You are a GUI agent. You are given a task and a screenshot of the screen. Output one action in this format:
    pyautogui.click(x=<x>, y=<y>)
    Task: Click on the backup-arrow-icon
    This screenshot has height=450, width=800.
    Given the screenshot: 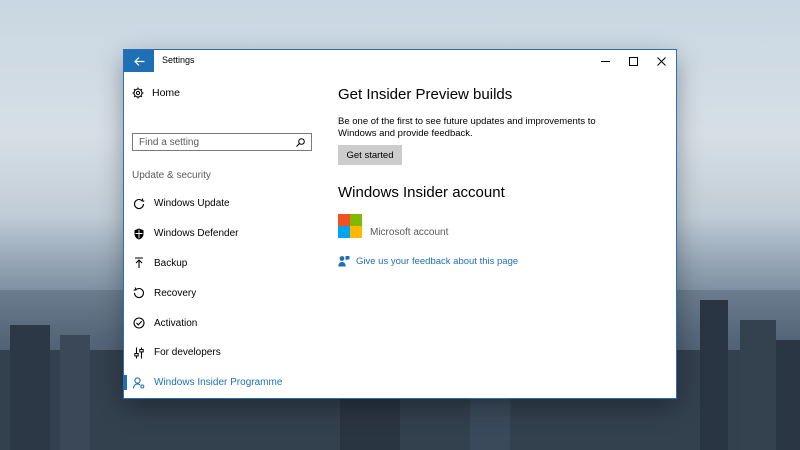 What is the action you would take?
    pyautogui.click(x=139, y=263)
    